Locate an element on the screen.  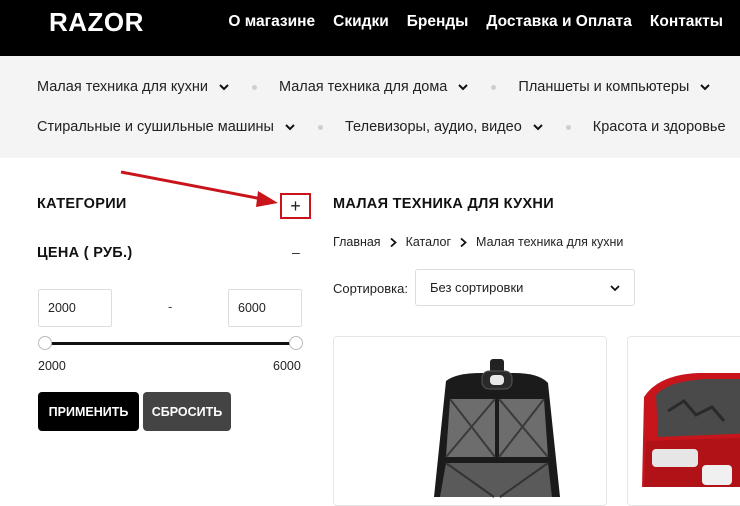
category-tv: Телевизоры, аудио, видео is located at coordinates (444, 127).